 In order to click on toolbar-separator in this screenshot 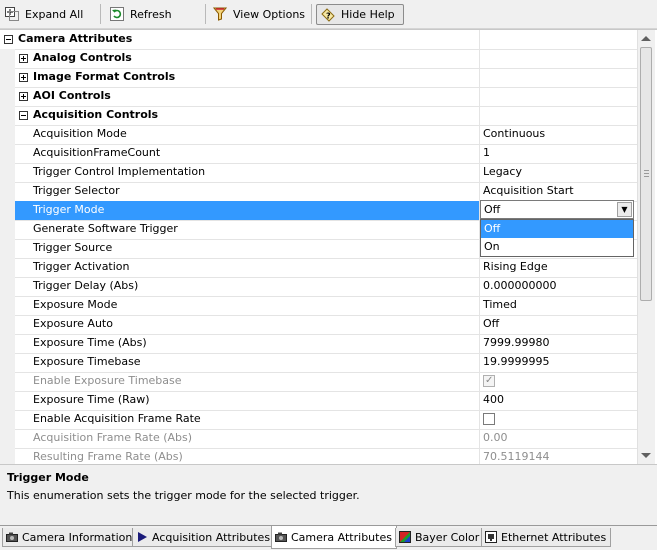, I will do `click(205, 14)`.